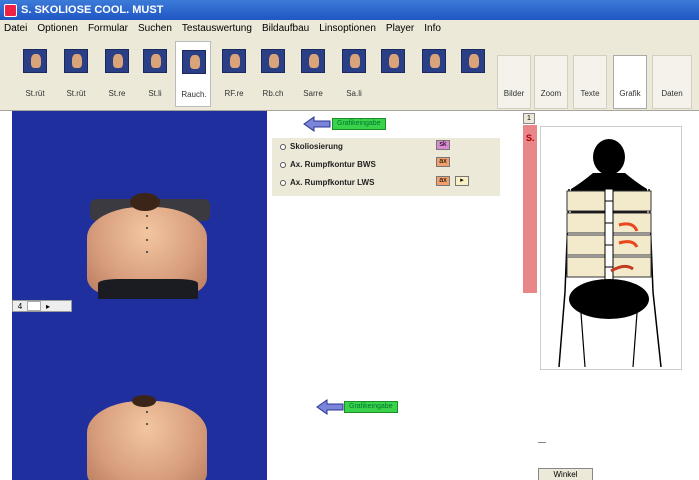 The width and height of the screenshot is (699, 480). I want to click on grafikeingabe-button-bottom: Grafikeingabe, so click(371, 407).